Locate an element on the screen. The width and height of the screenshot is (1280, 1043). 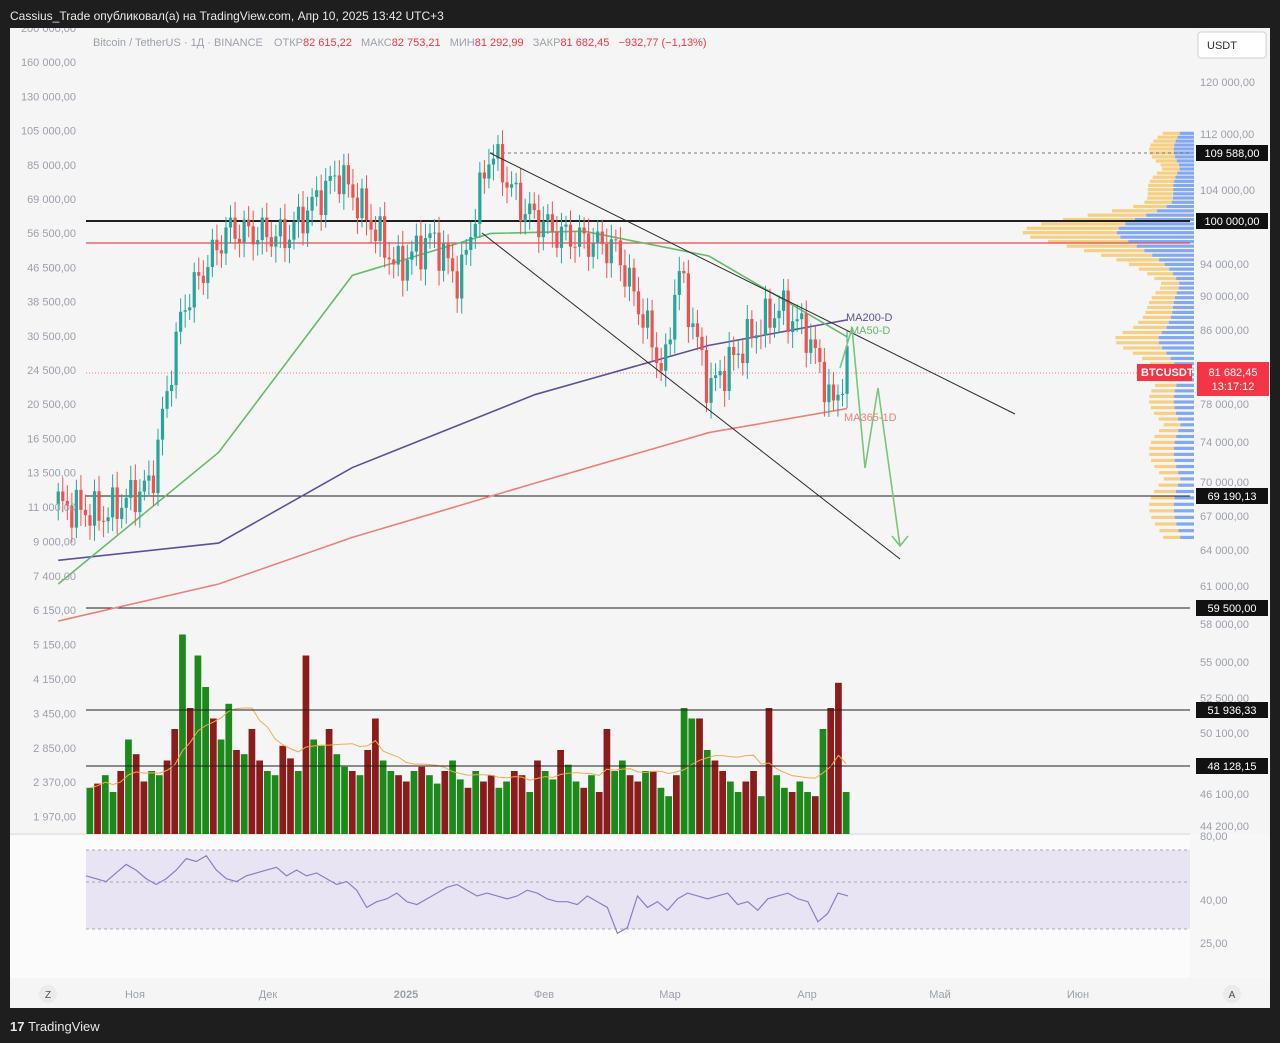
level-tag-label: 109 588,00 is located at coordinates (1231, 154).